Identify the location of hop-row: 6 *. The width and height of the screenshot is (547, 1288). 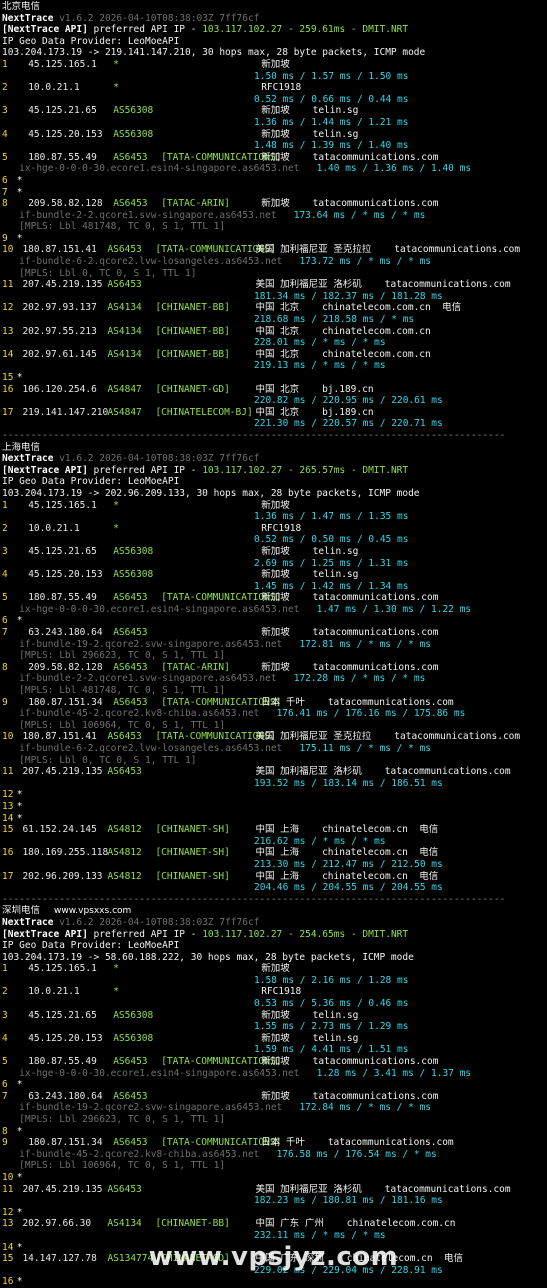
(274, 1085).